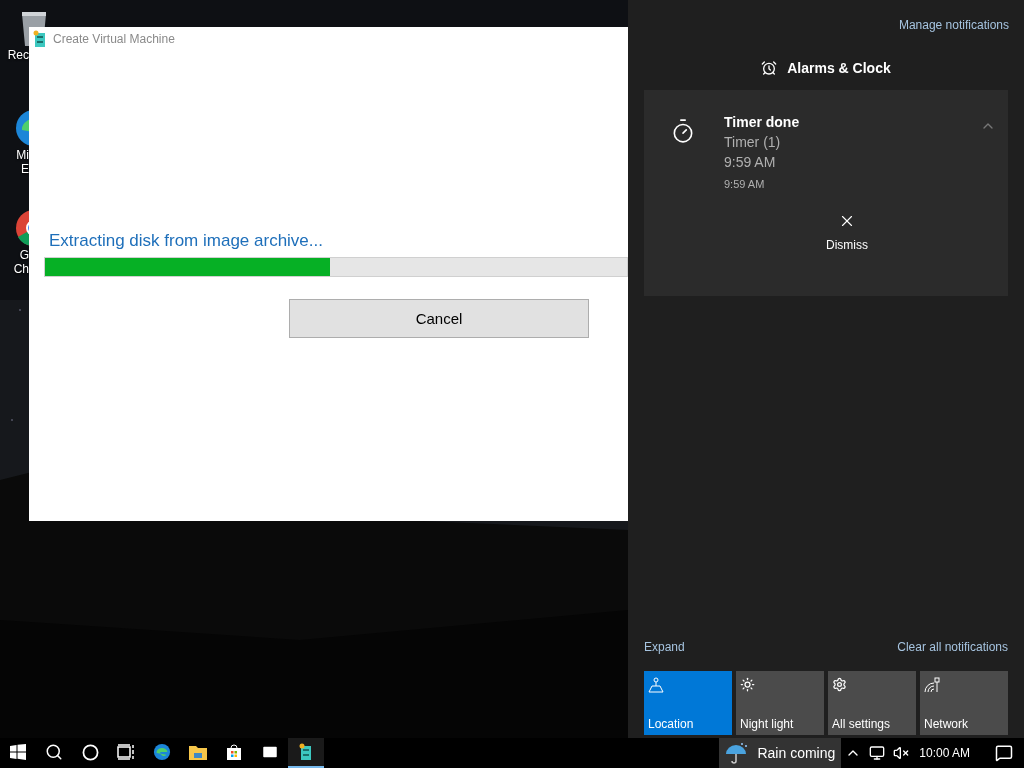  Describe the element at coordinates (952, 647) in the screenshot. I see `clear-all-link: Clear all notifications` at that location.